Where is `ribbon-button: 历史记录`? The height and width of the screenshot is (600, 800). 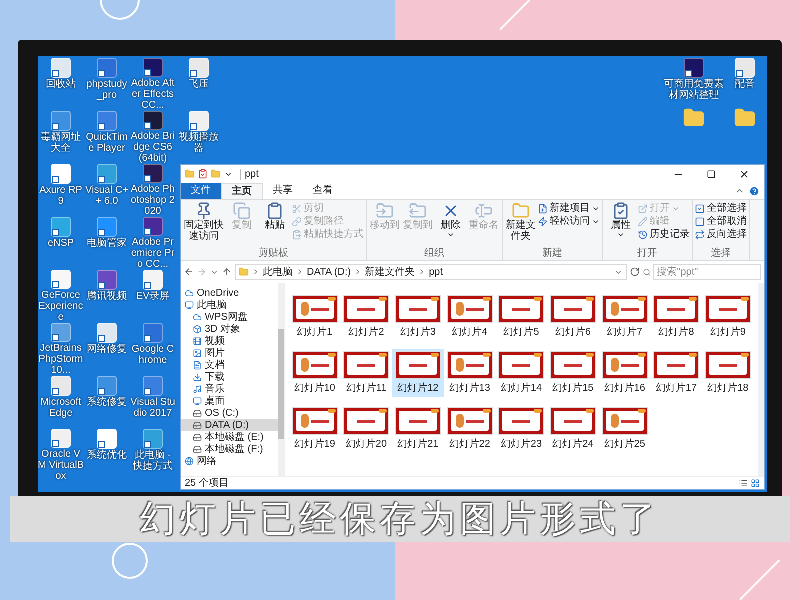
ribbon-button: 历史记录 is located at coordinates (664, 234).